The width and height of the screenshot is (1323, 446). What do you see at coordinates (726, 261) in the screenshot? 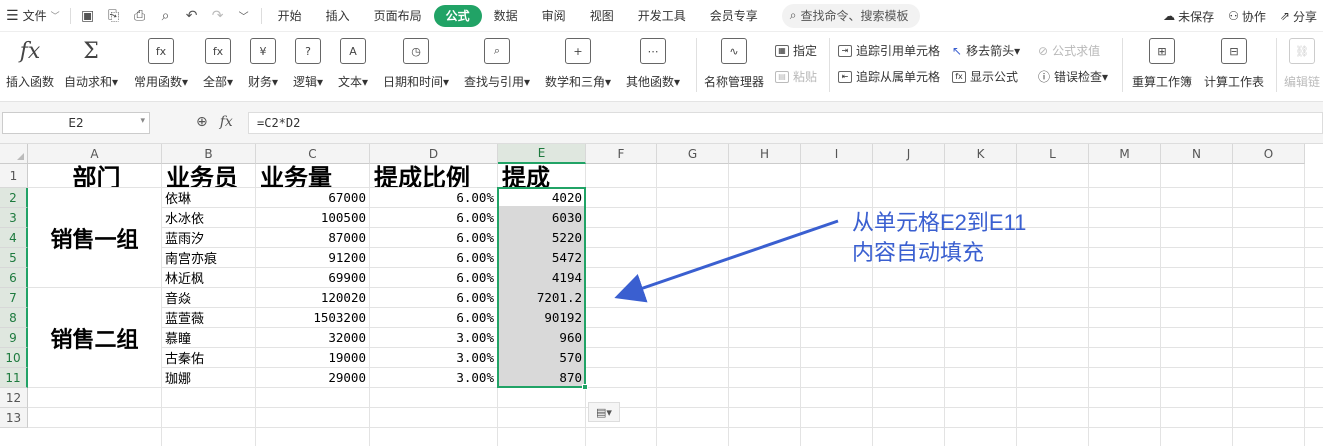
I see `annotation-arrow` at bounding box center [726, 261].